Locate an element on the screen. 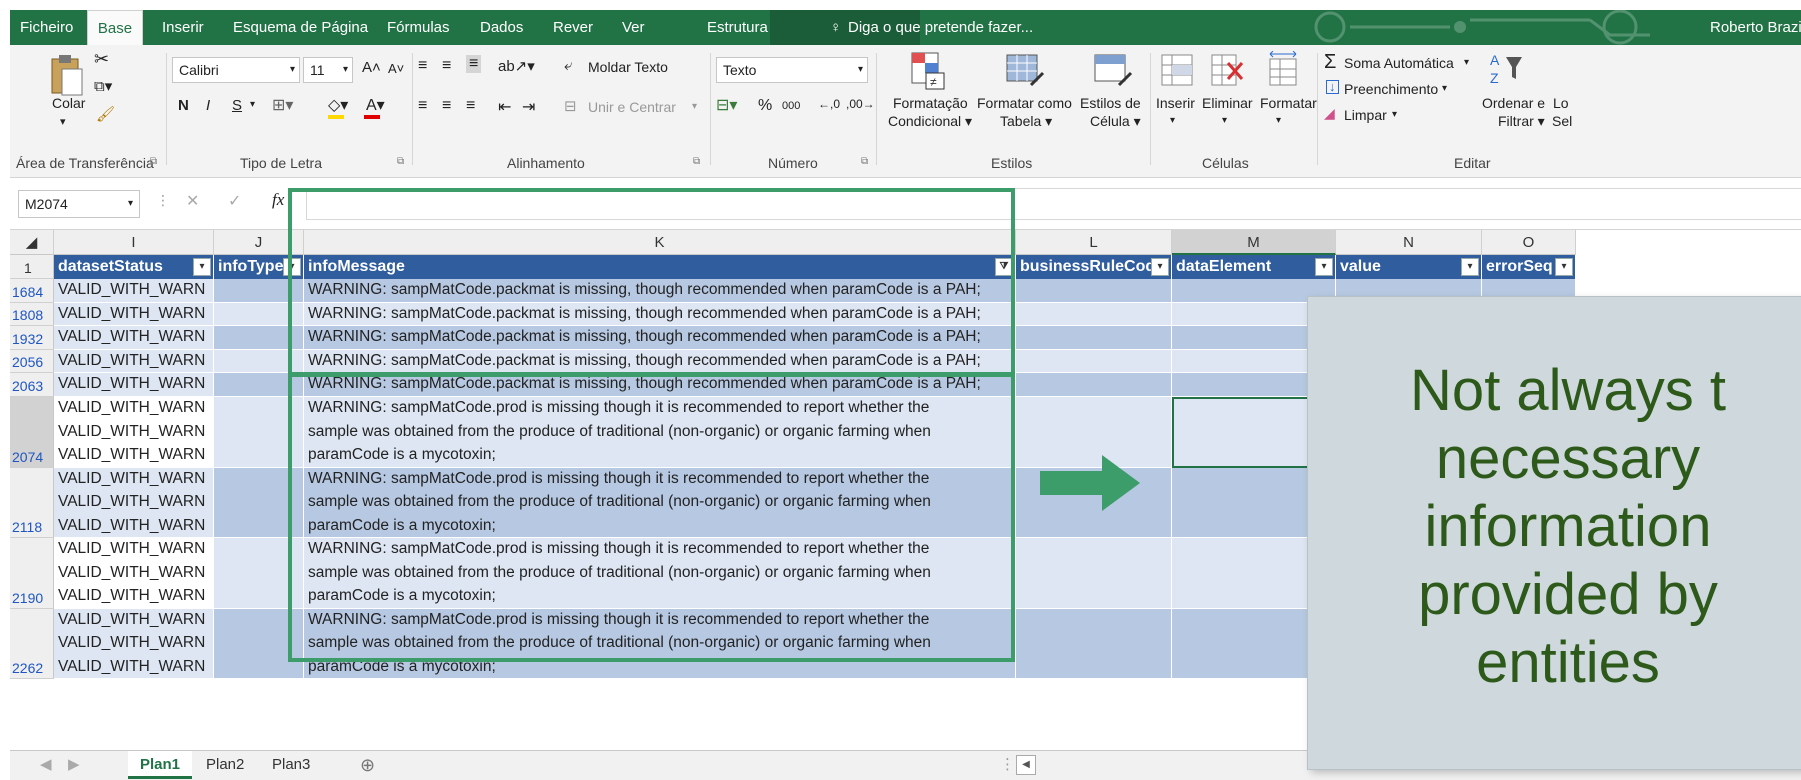 The height and width of the screenshot is (780, 1801). bold-button: N is located at coordinates (183, 105).